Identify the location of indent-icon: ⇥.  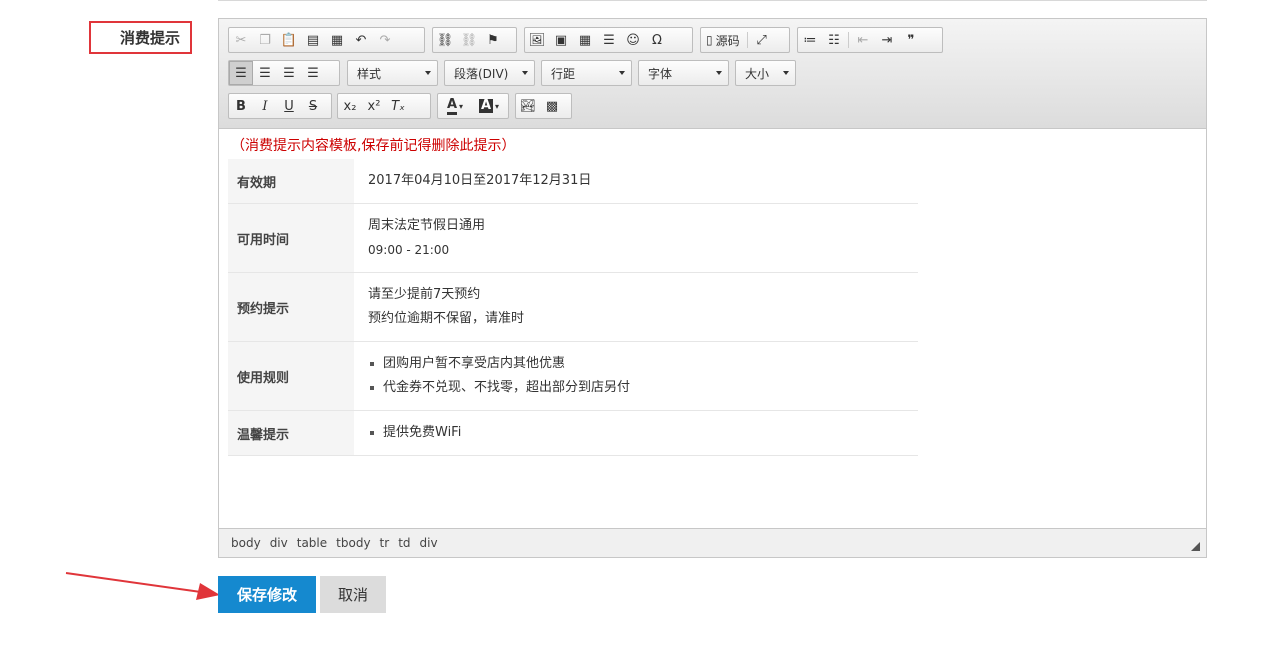
(887, 40).